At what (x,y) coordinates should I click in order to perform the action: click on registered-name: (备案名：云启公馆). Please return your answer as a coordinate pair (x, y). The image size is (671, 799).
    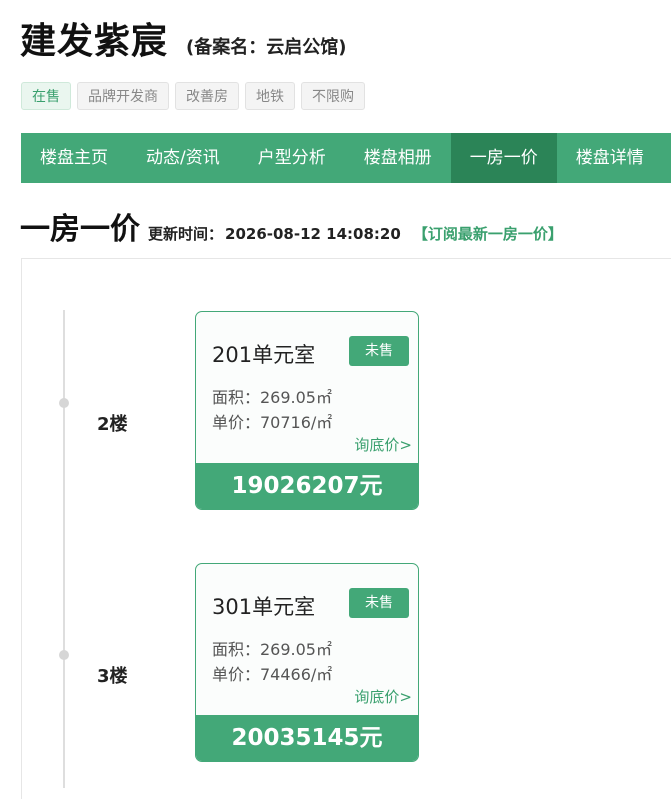
    Looking at the image, I should click on (266, 47).